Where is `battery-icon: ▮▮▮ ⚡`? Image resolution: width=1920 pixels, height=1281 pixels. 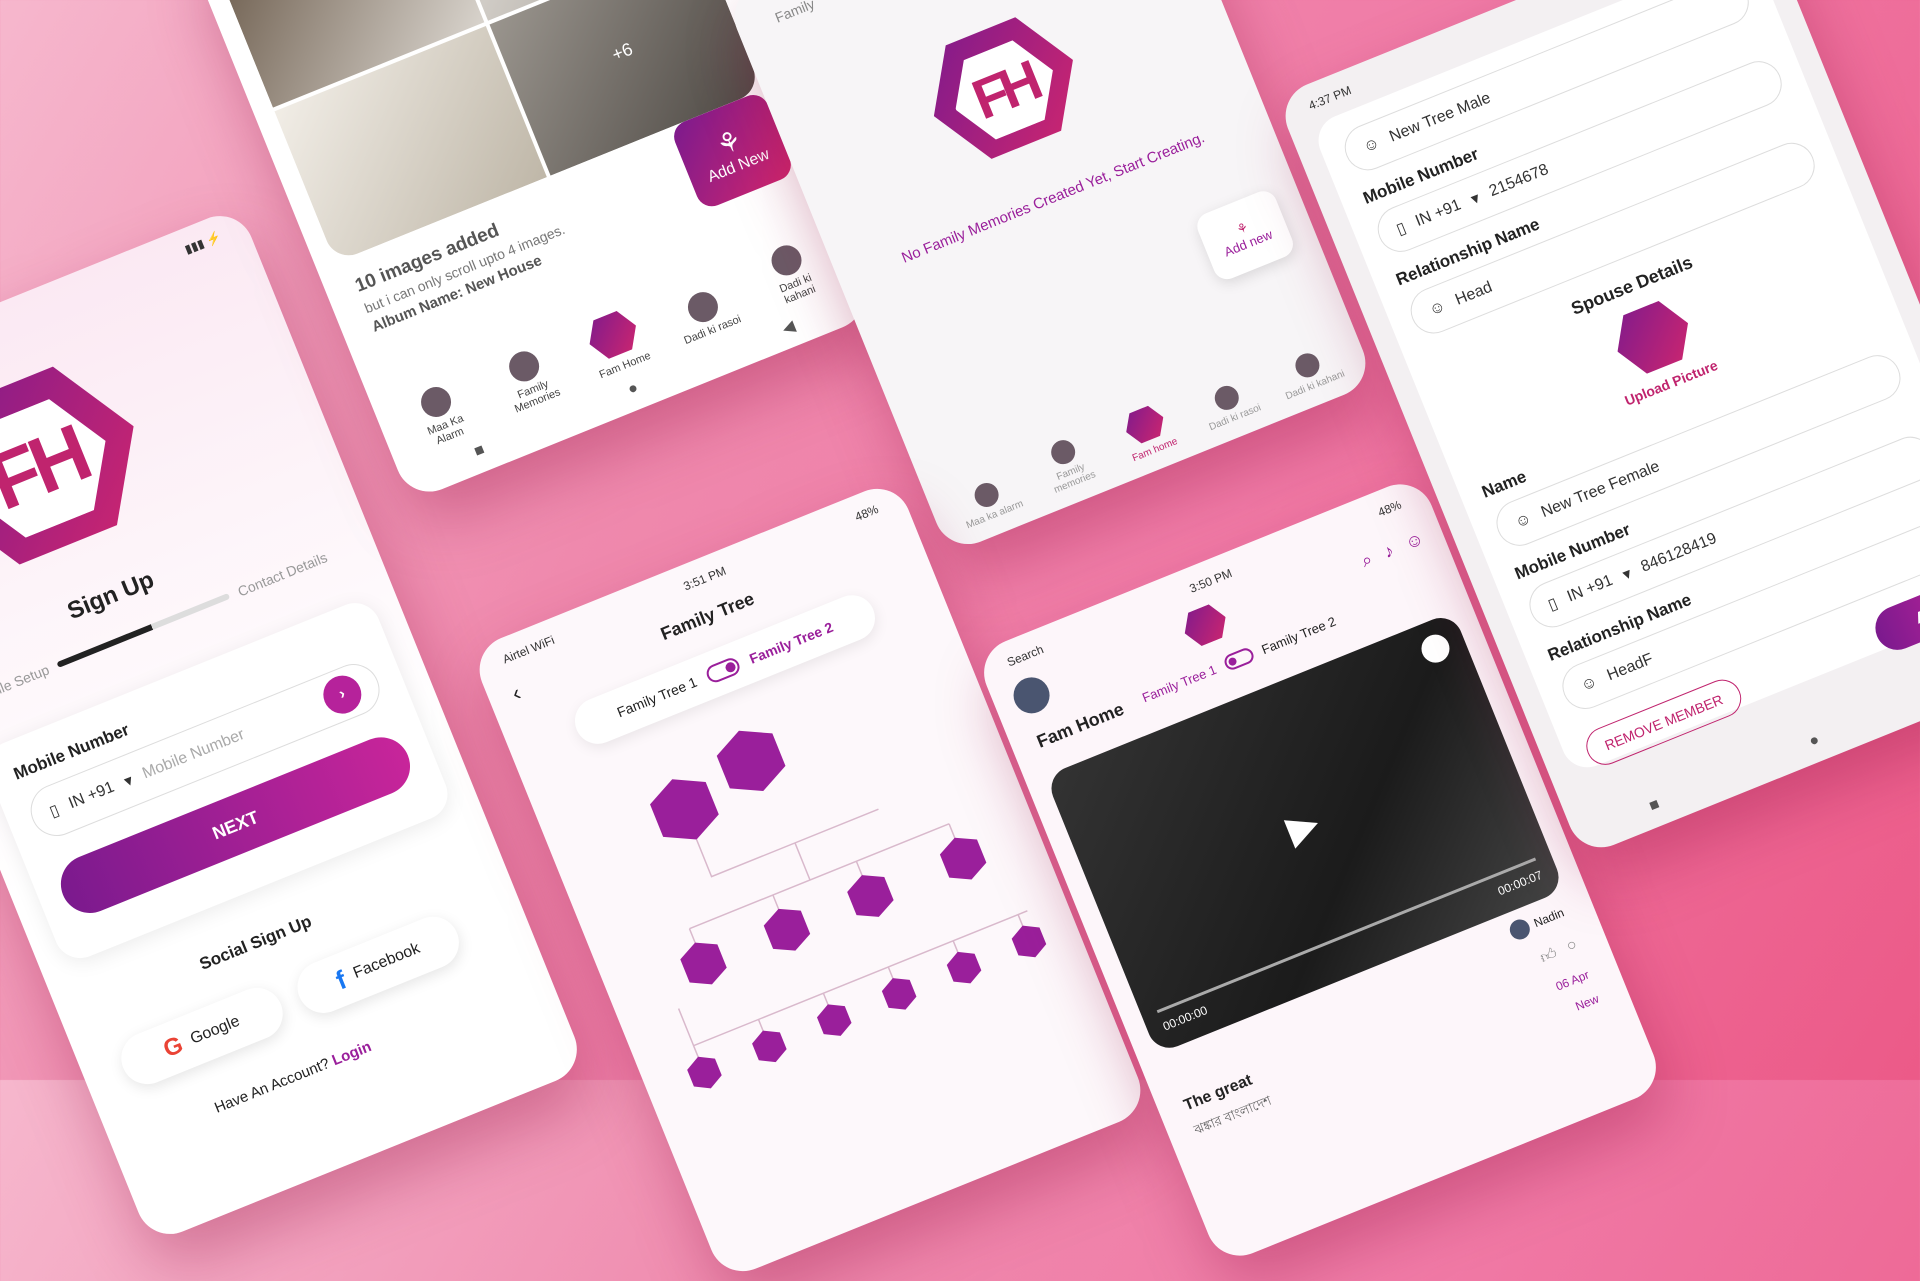
battery-icon: ▮▮▮ ⚡ is located at coordinates (203, 243).